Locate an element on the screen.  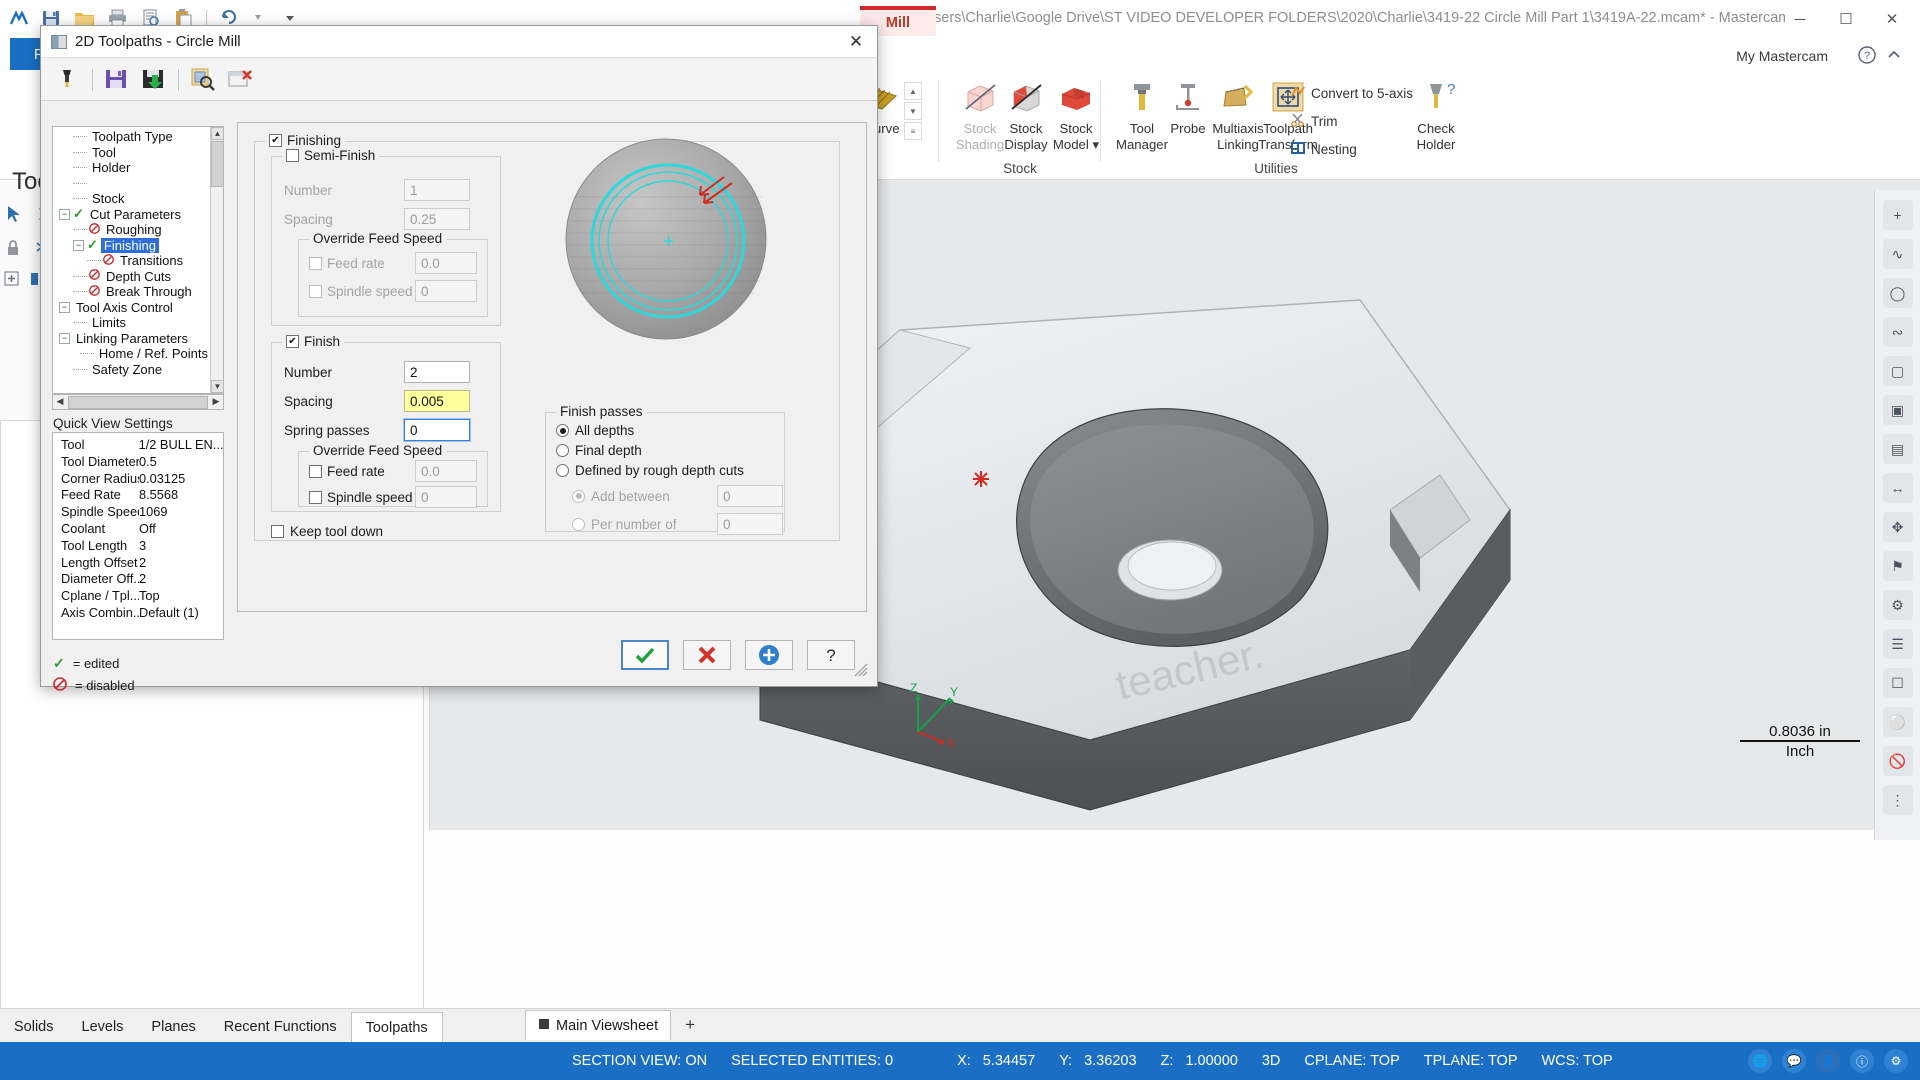
bottom-tab-levels: Levels is located at coordinates (103, 1027).